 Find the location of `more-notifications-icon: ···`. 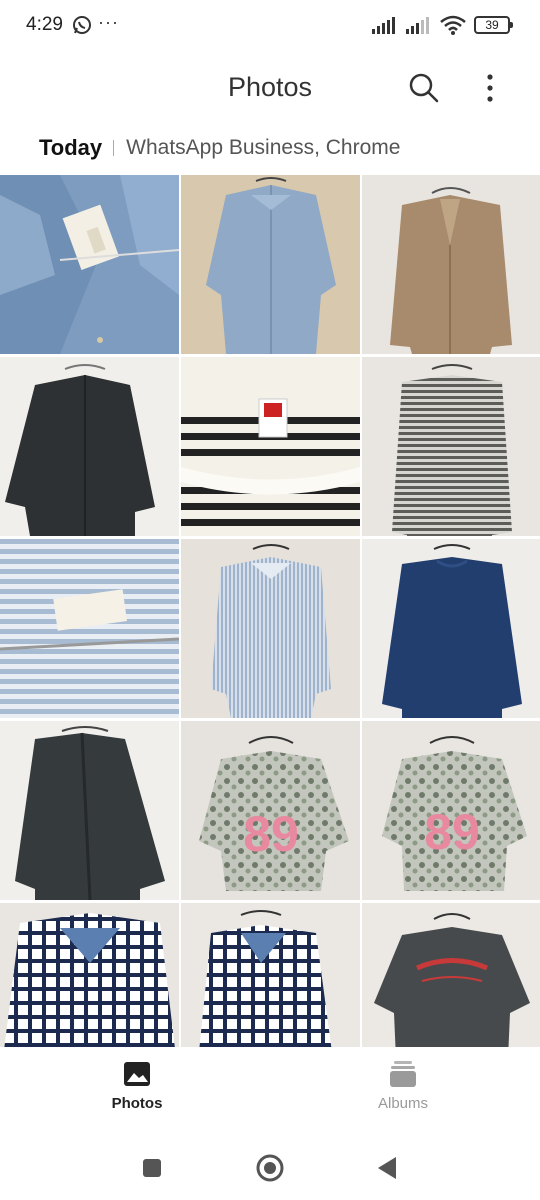

more-notifications-icon: ··· is located at coordinates (108, 22).